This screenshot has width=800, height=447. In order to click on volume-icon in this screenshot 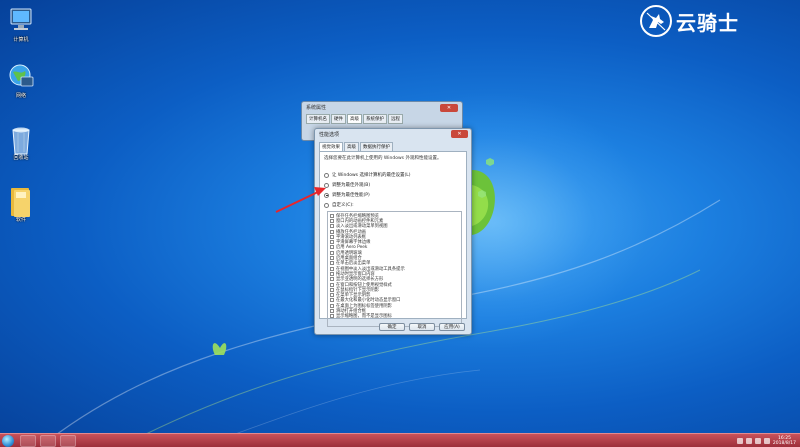, I will do `click(766, 441)`.